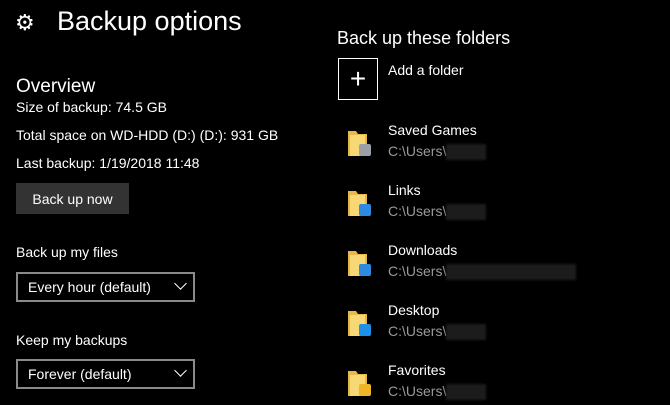 The height and width of the screenshot is (405, 670). Describe the element at coordinates (72, 198) in the screenshot. I see `back-up-now-button: Back up now` at that location.